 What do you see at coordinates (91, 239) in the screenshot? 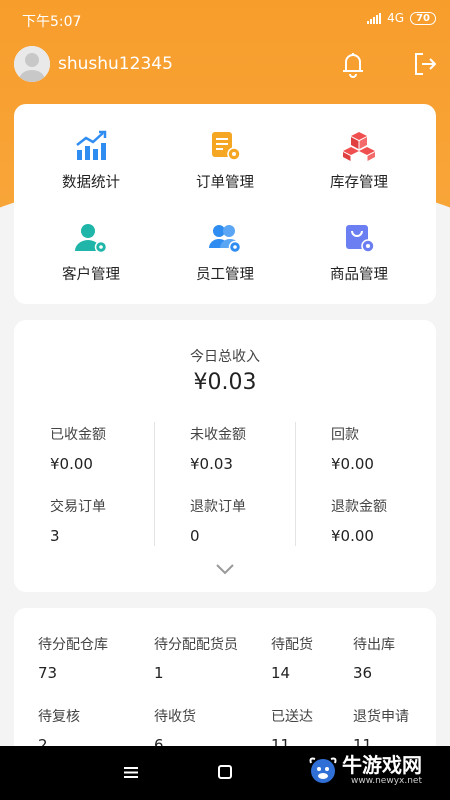
I see `customer-icon` at bounding box center [91, 239].